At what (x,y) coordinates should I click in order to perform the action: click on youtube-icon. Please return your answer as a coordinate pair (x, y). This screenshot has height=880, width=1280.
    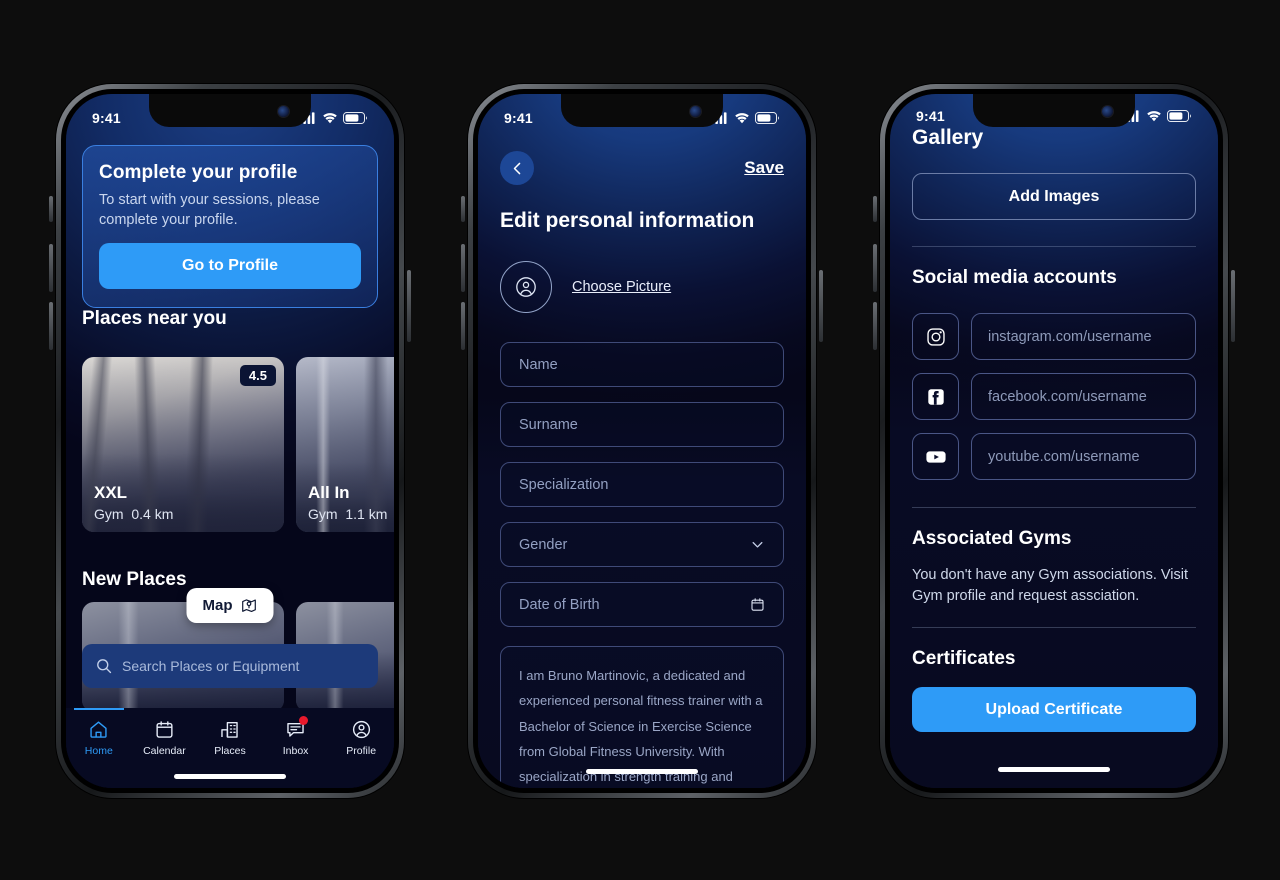
    Looking at the image, I should click on (935, 456).